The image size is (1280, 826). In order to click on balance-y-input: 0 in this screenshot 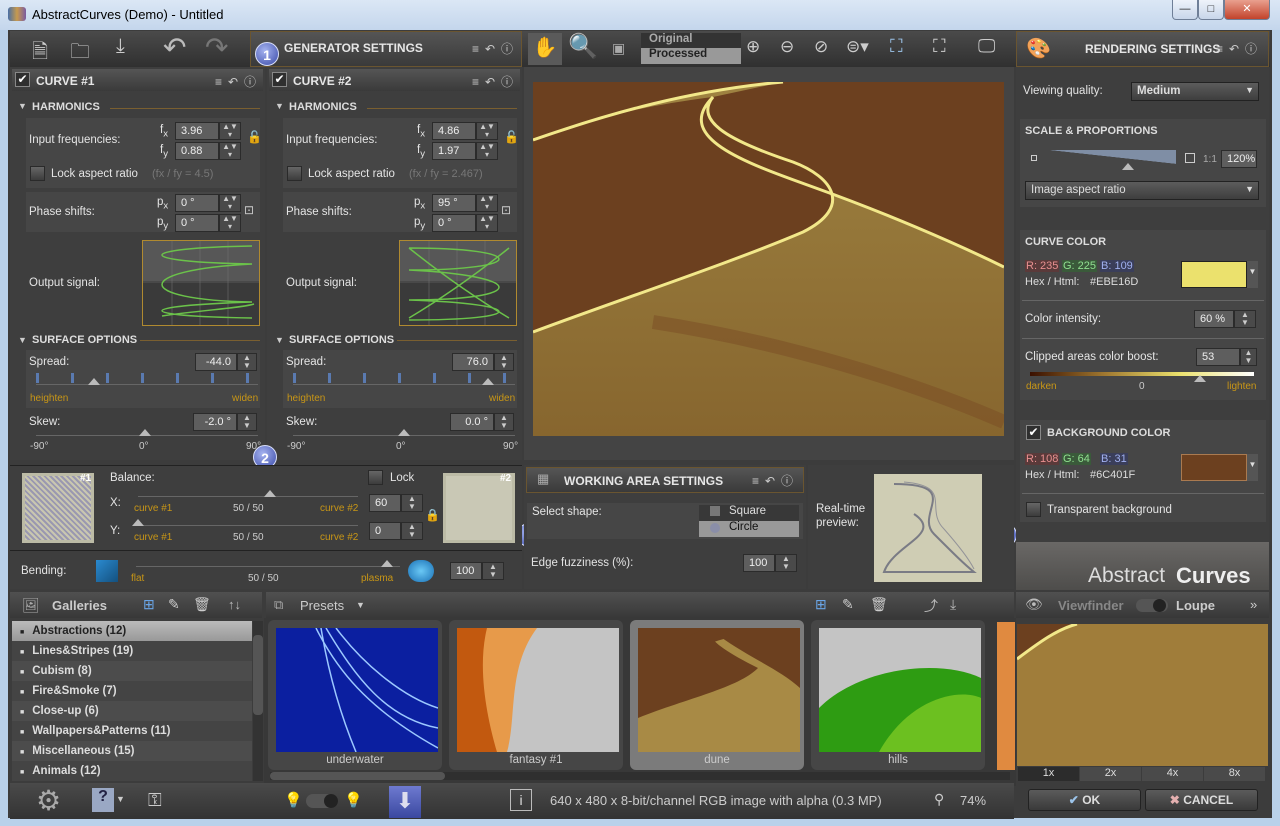, I will do `click(385, 531)`.